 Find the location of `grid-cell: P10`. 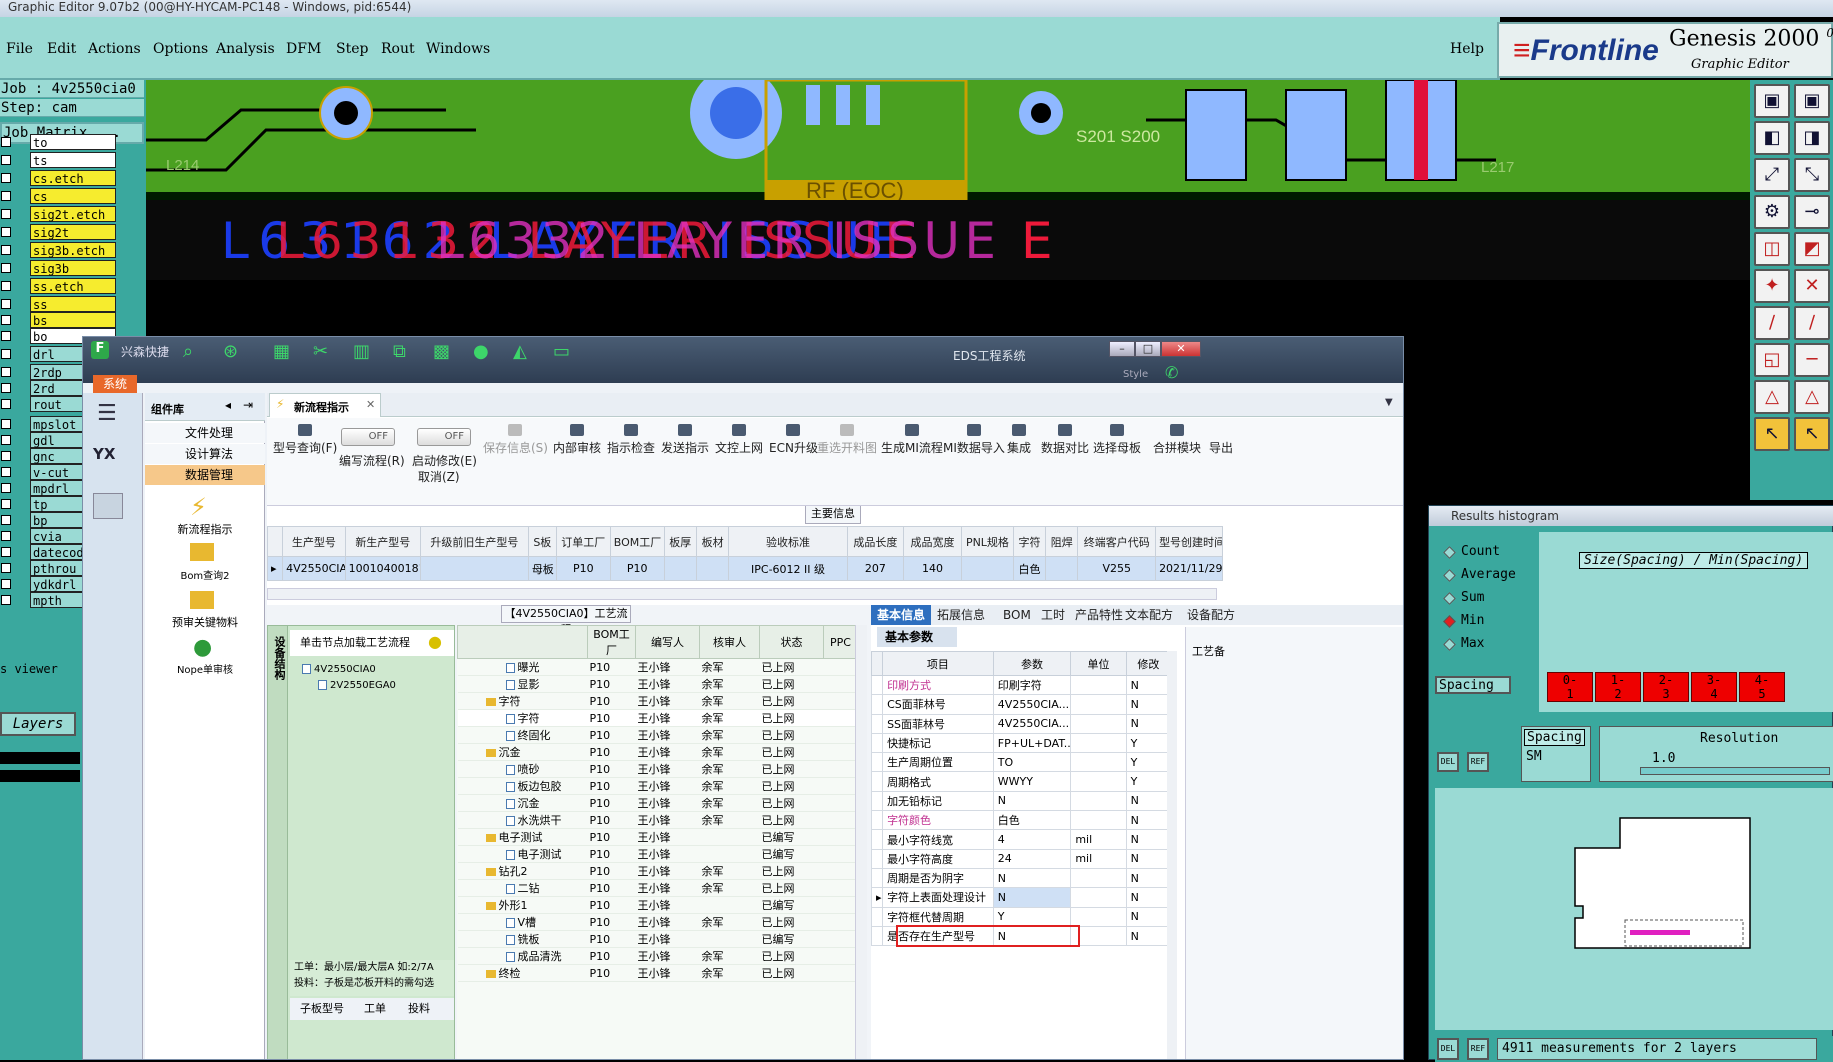

grid-cell: P10 is located at coordinates (583, 568).